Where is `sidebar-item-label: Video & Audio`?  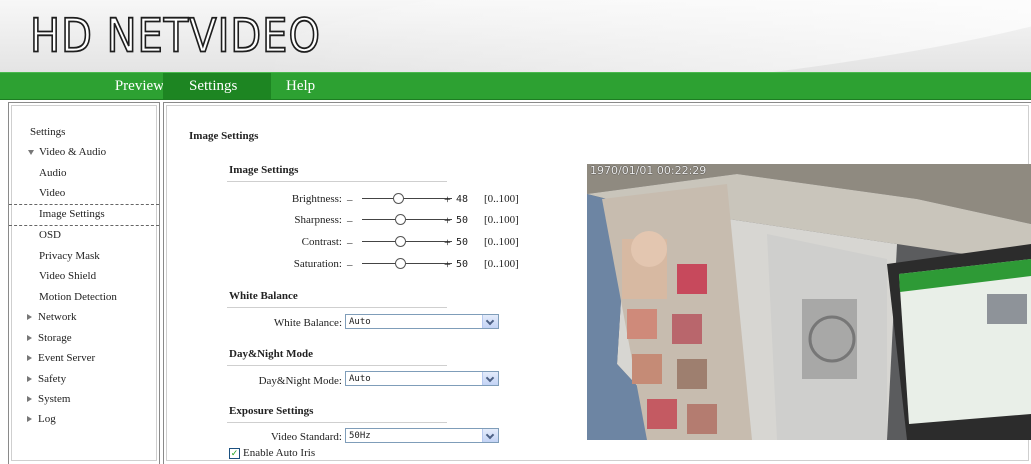
sidebar-item-label: Video & Audio is located at coordinates (73, 152).